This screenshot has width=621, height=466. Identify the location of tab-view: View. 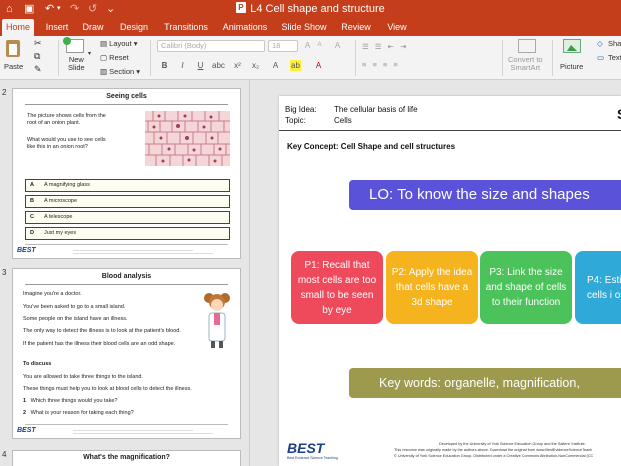
(397, 27).